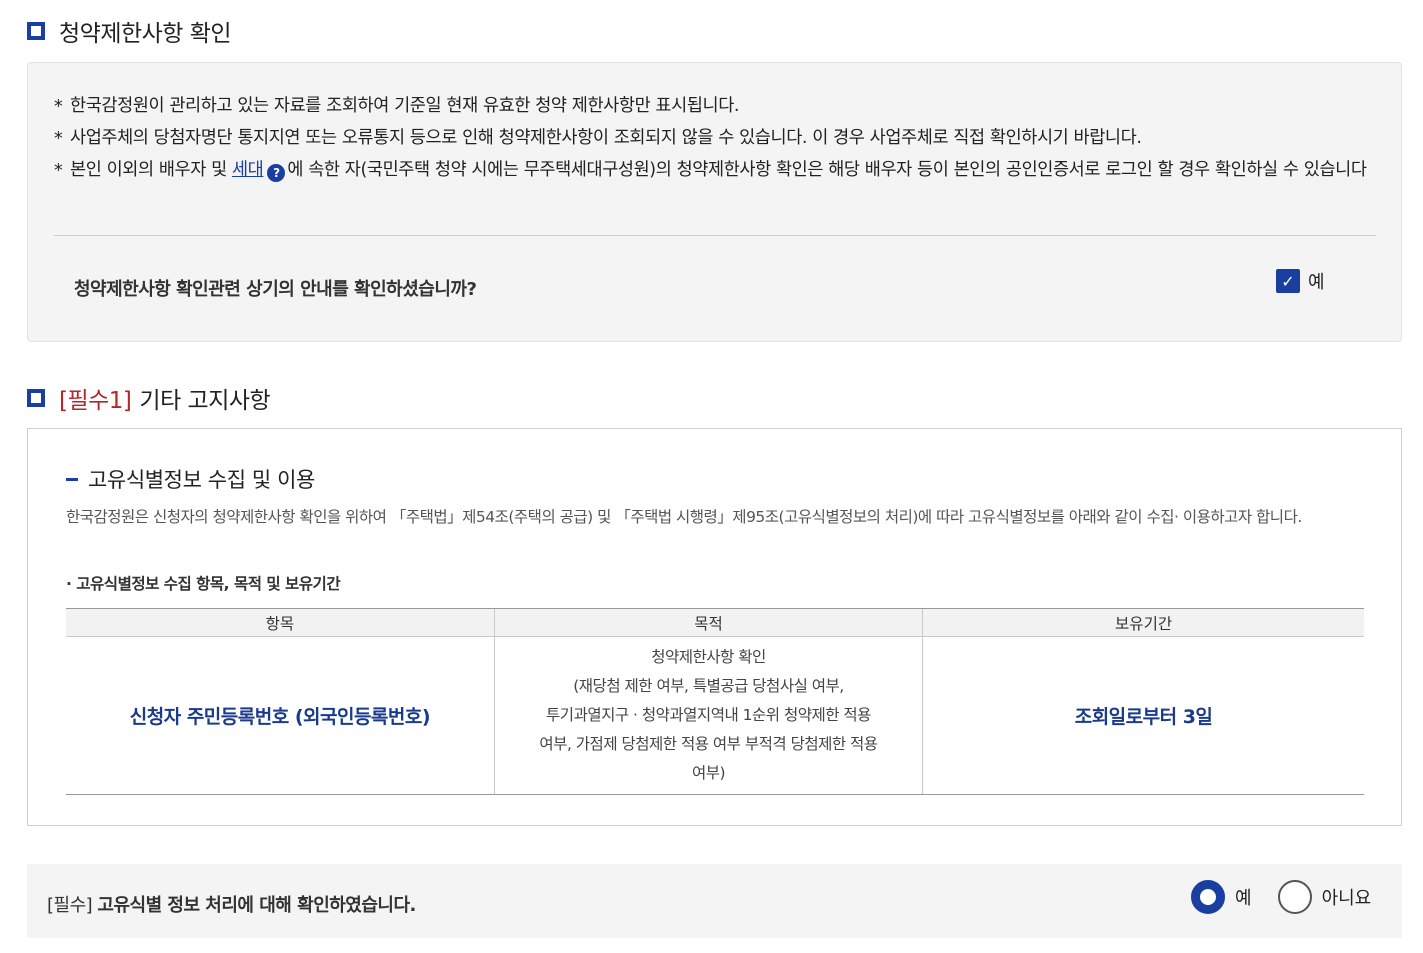 This screenshot has width=1423, height=953. I want to click on section-title-text: 기타 고지사항, so click(205, 401).